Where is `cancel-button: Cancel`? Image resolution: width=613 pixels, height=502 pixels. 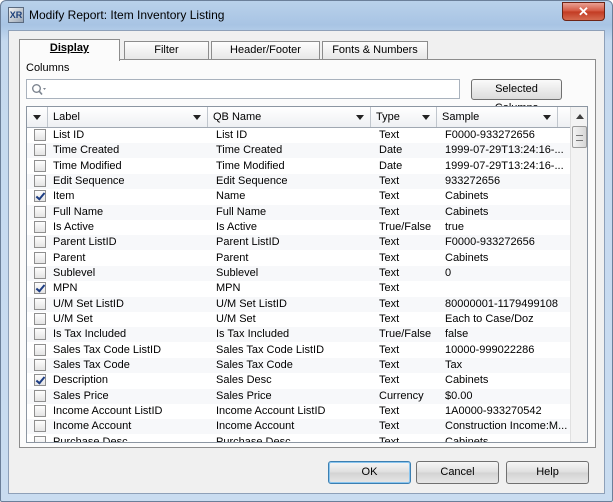 cancel-button: Cancel is located at coordinates (457, 472).